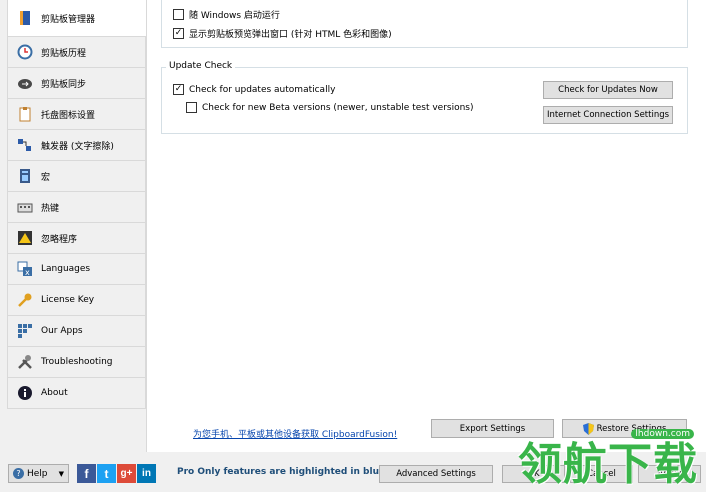 This screenshot has height=492, width=706. What do you see at coordinates (24, 300) in the screenshot?
I see `key-icon` at bounding box center [24, 300].